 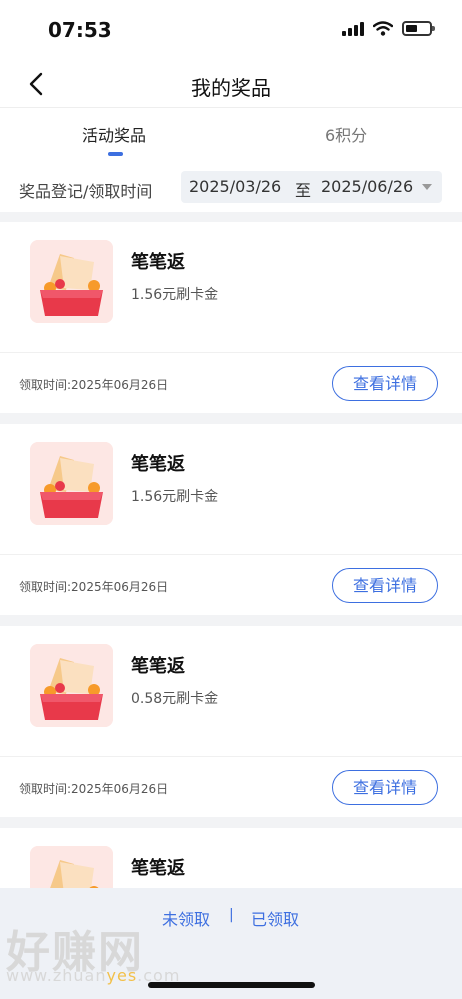 What do you see at coordinates (303, 190) in the screenshot?
I see `date-separator: 至` at bounding box center [303, 190].